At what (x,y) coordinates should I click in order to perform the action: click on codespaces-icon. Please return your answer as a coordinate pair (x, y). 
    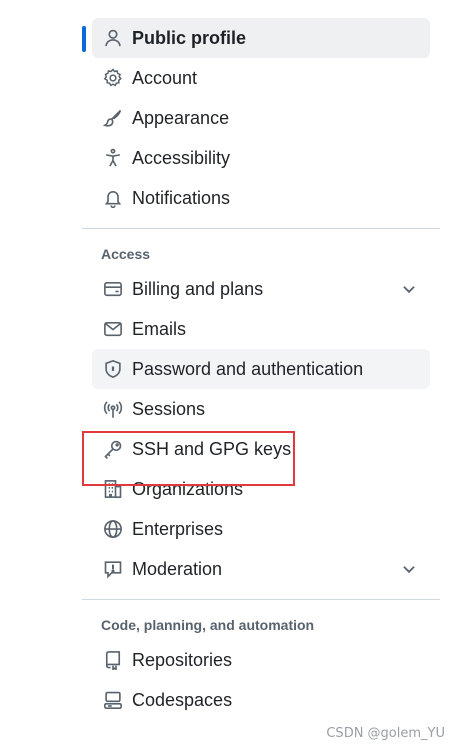
    Looking at the image, I should click on (113, 700).